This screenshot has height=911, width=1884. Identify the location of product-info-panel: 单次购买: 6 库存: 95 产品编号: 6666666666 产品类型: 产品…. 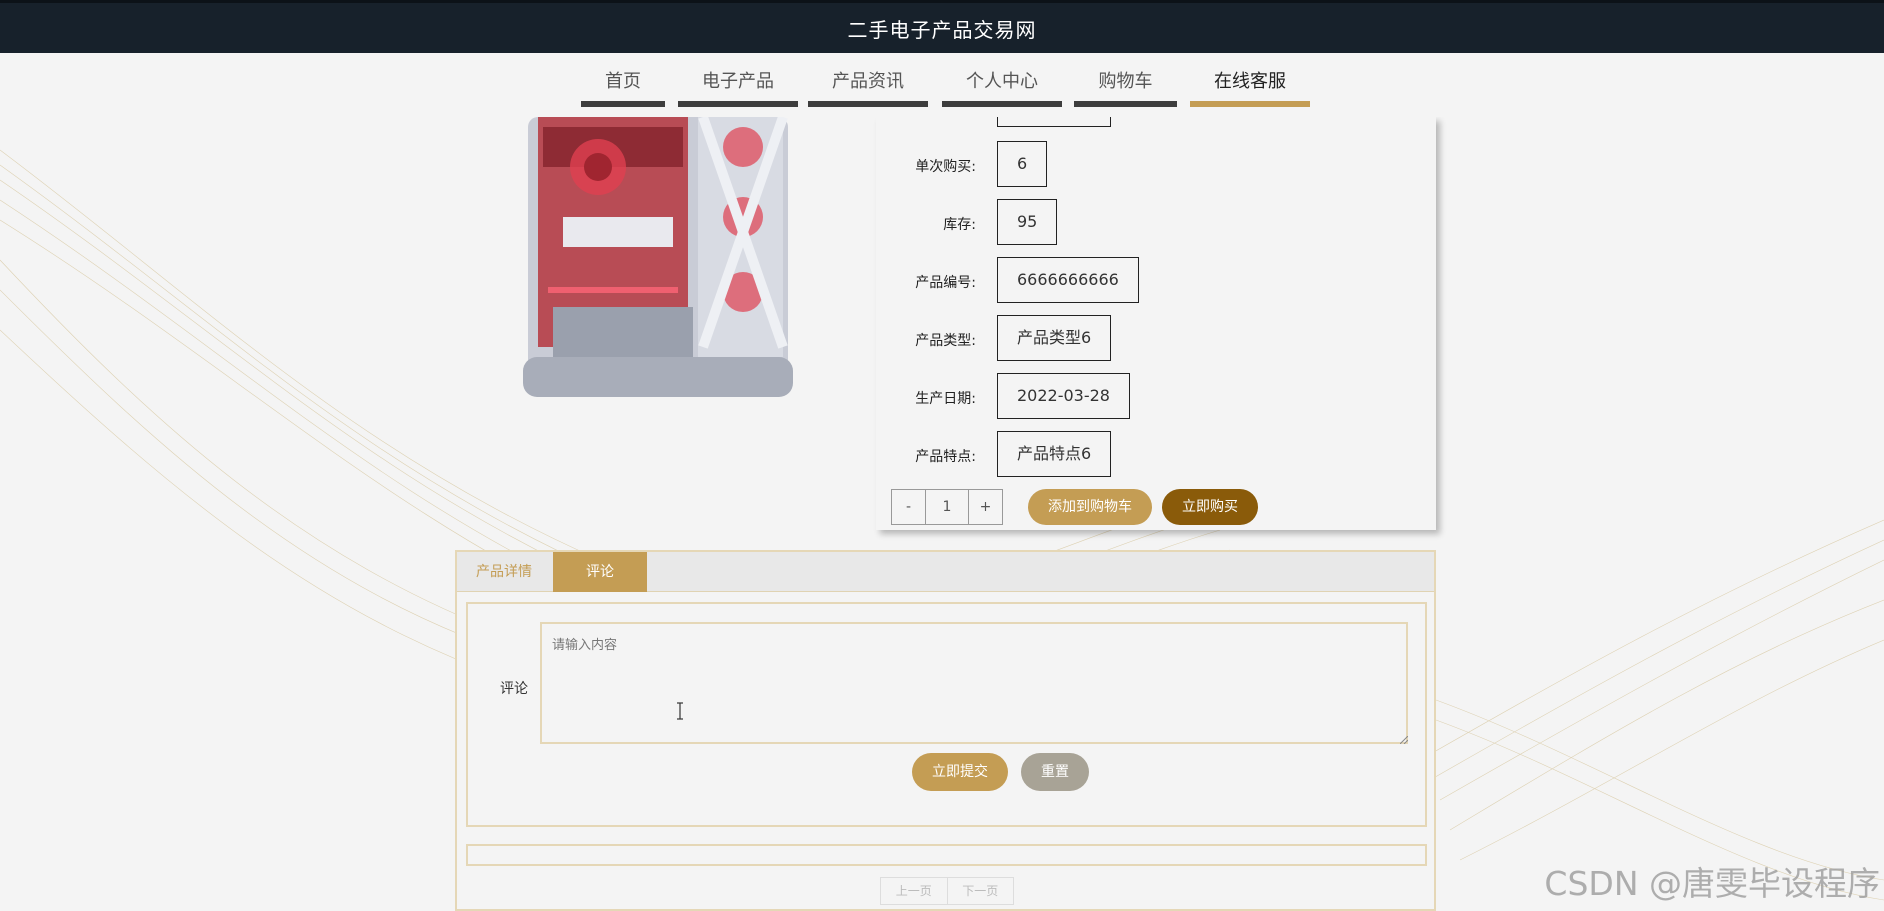
(1156, 322).